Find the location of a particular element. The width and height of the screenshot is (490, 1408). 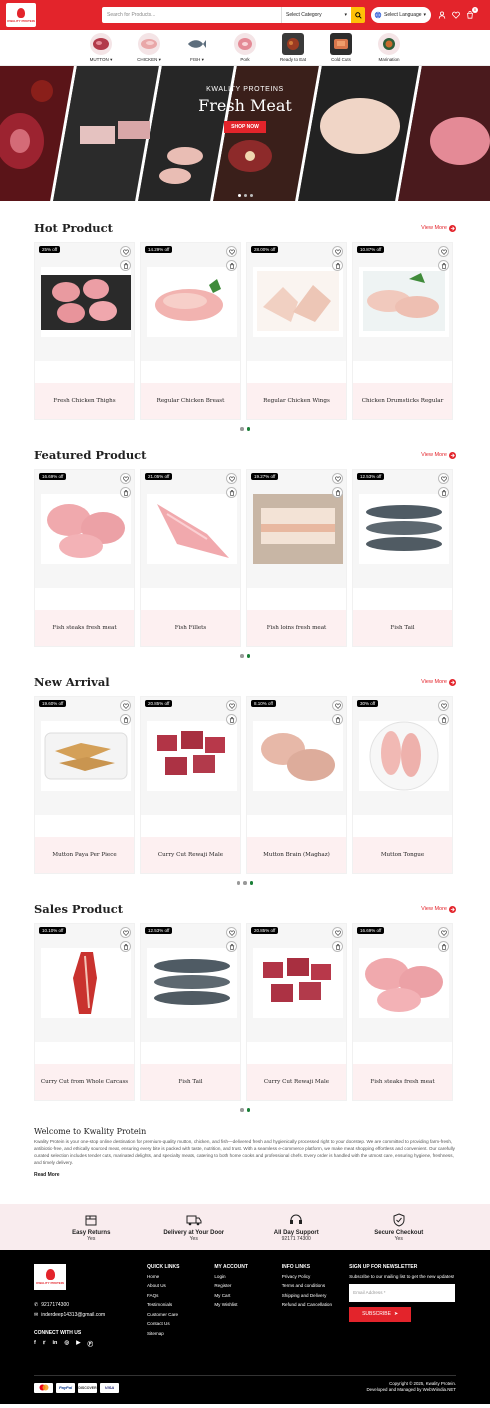

product-card: 14.29% off Regular Chicken Breast is located at coordinates (190, 331).